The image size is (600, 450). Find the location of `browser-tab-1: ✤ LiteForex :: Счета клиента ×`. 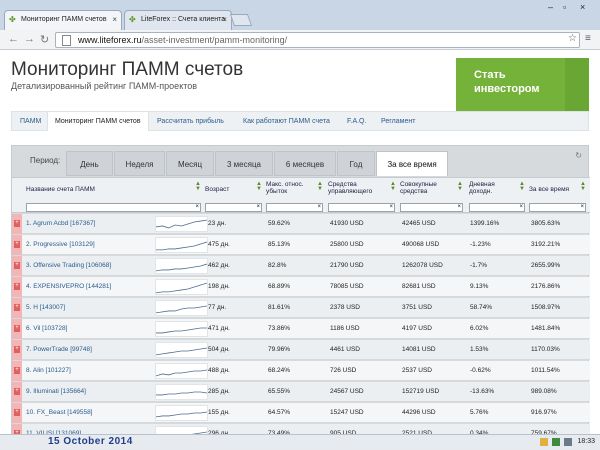

browser-tab-1: ✤ LiteForex :: Счета клиента × is located at coordinates (178, 20).